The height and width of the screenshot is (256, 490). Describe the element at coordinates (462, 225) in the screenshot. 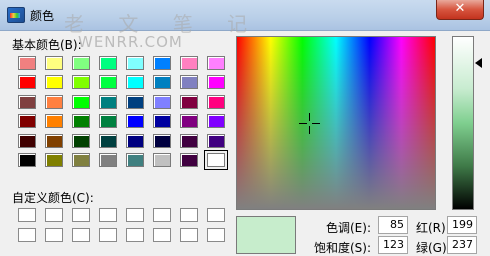

I see `red-input: 199` at that location.